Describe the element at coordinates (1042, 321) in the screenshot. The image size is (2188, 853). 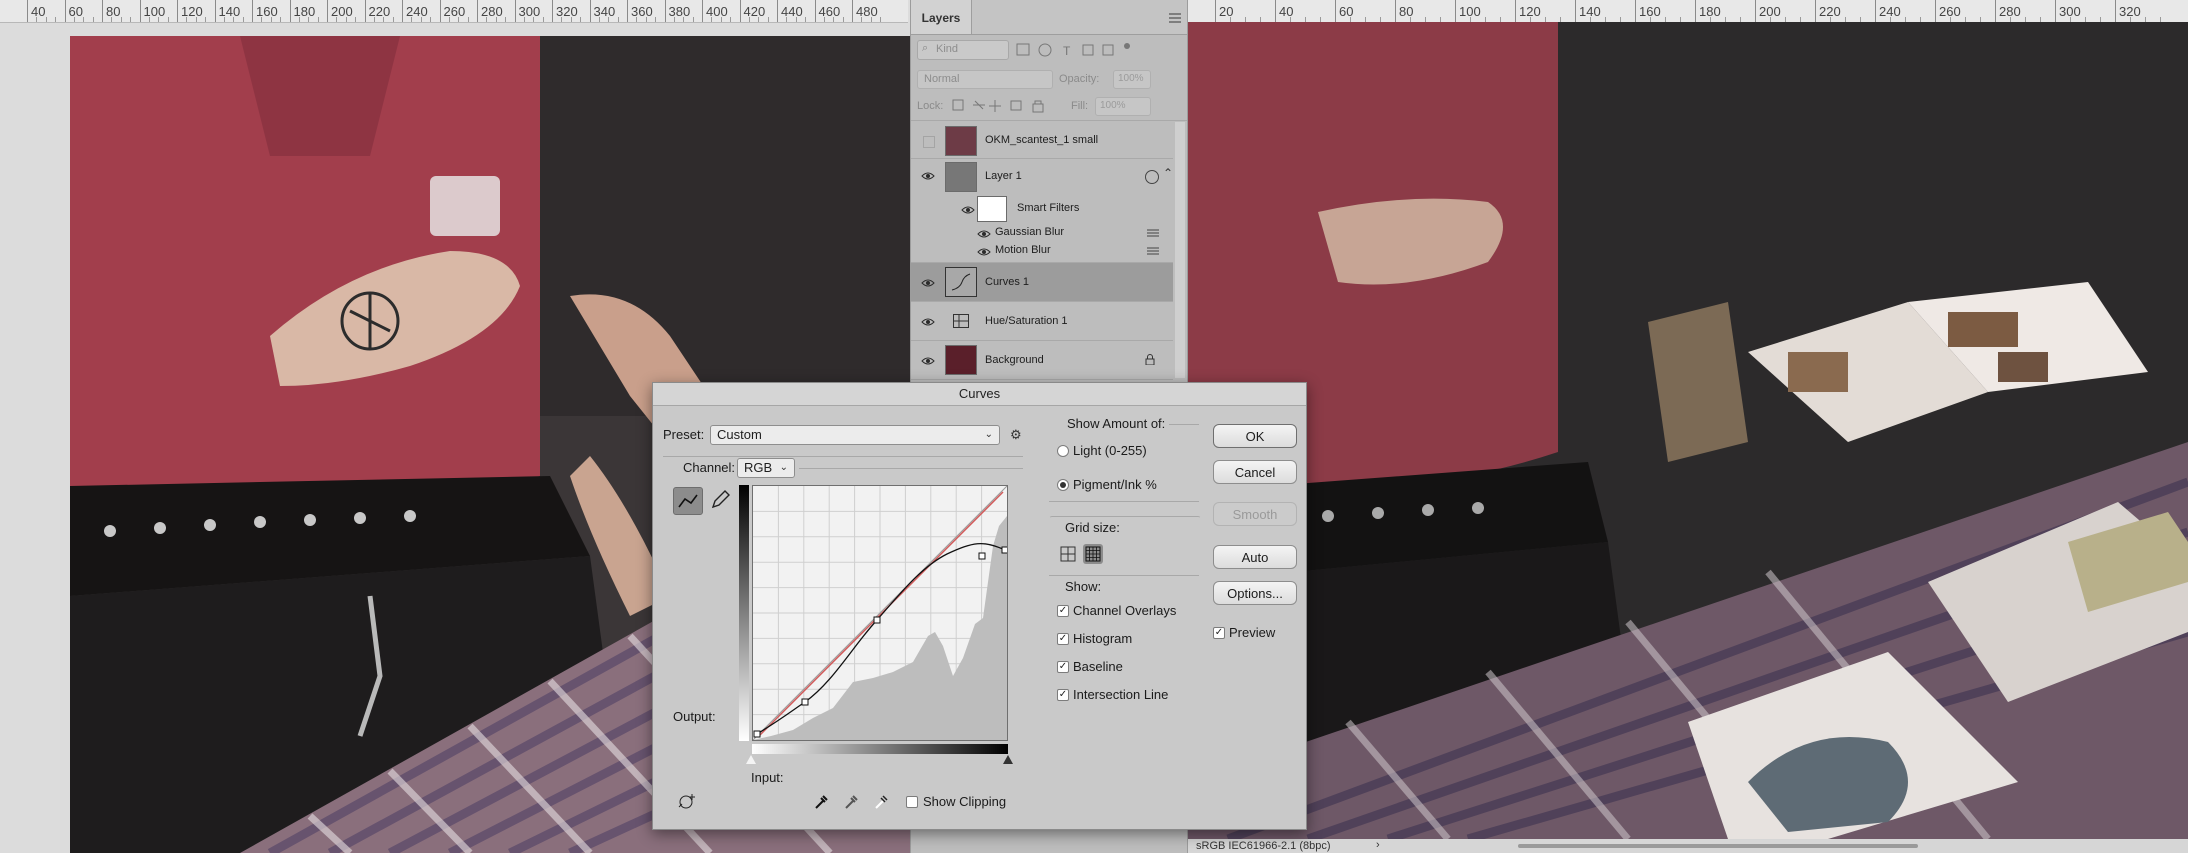
I see `layer-row-hue-saturation-1: Hue/Saturation 1` at that location.